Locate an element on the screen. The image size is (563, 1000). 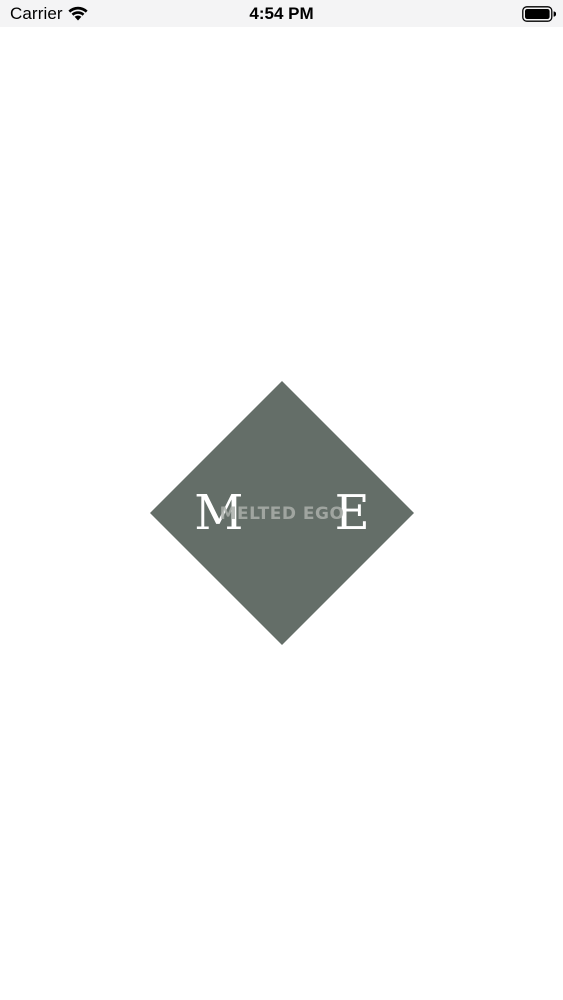
battery-icon is located at coordinates (539, 14).